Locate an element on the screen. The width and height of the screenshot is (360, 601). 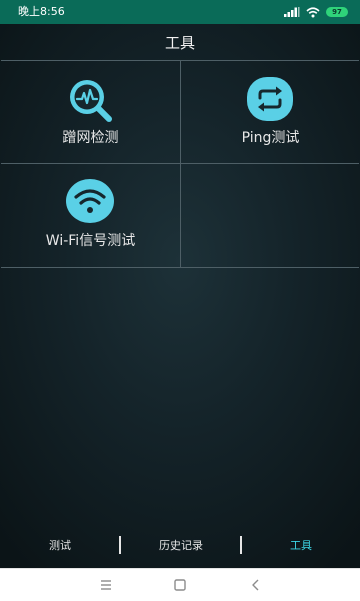
signal-icon is located at coordinates (292, 12).